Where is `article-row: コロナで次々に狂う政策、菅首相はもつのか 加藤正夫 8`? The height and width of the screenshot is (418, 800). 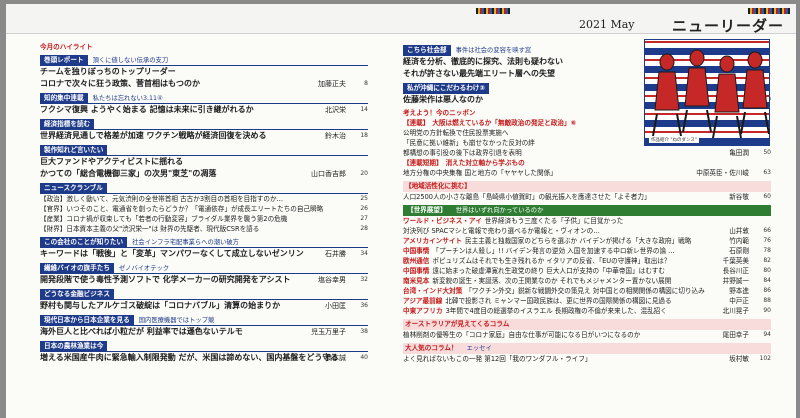 article-row: コロナで次々に狂う政策、菅首相はもつのか 加藤正夫 8 is located at coordinates (204, 84).